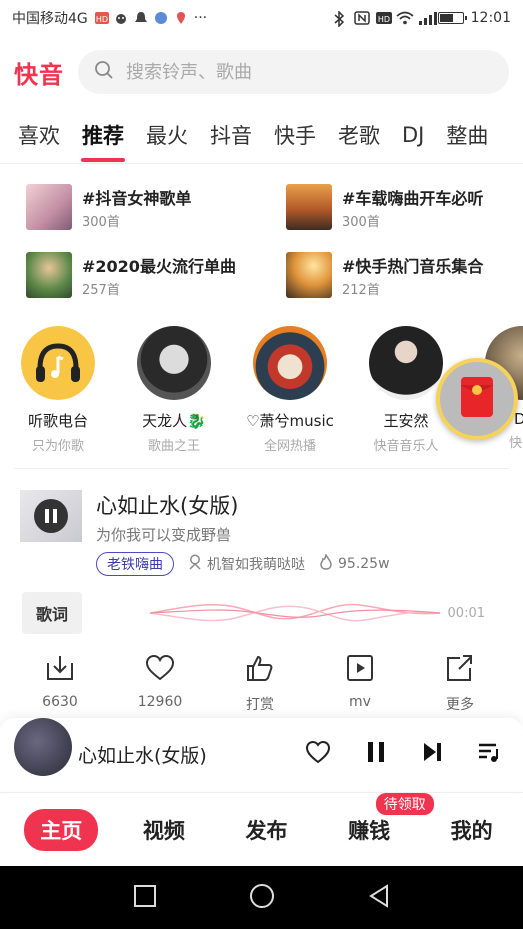 Image resolution: width=523 pixels, height=929 pixels. What do you see at coordinates (231, 138) in the screenshot?
I see `tab-douyin: 抖音` at bounding box center [231, 138].